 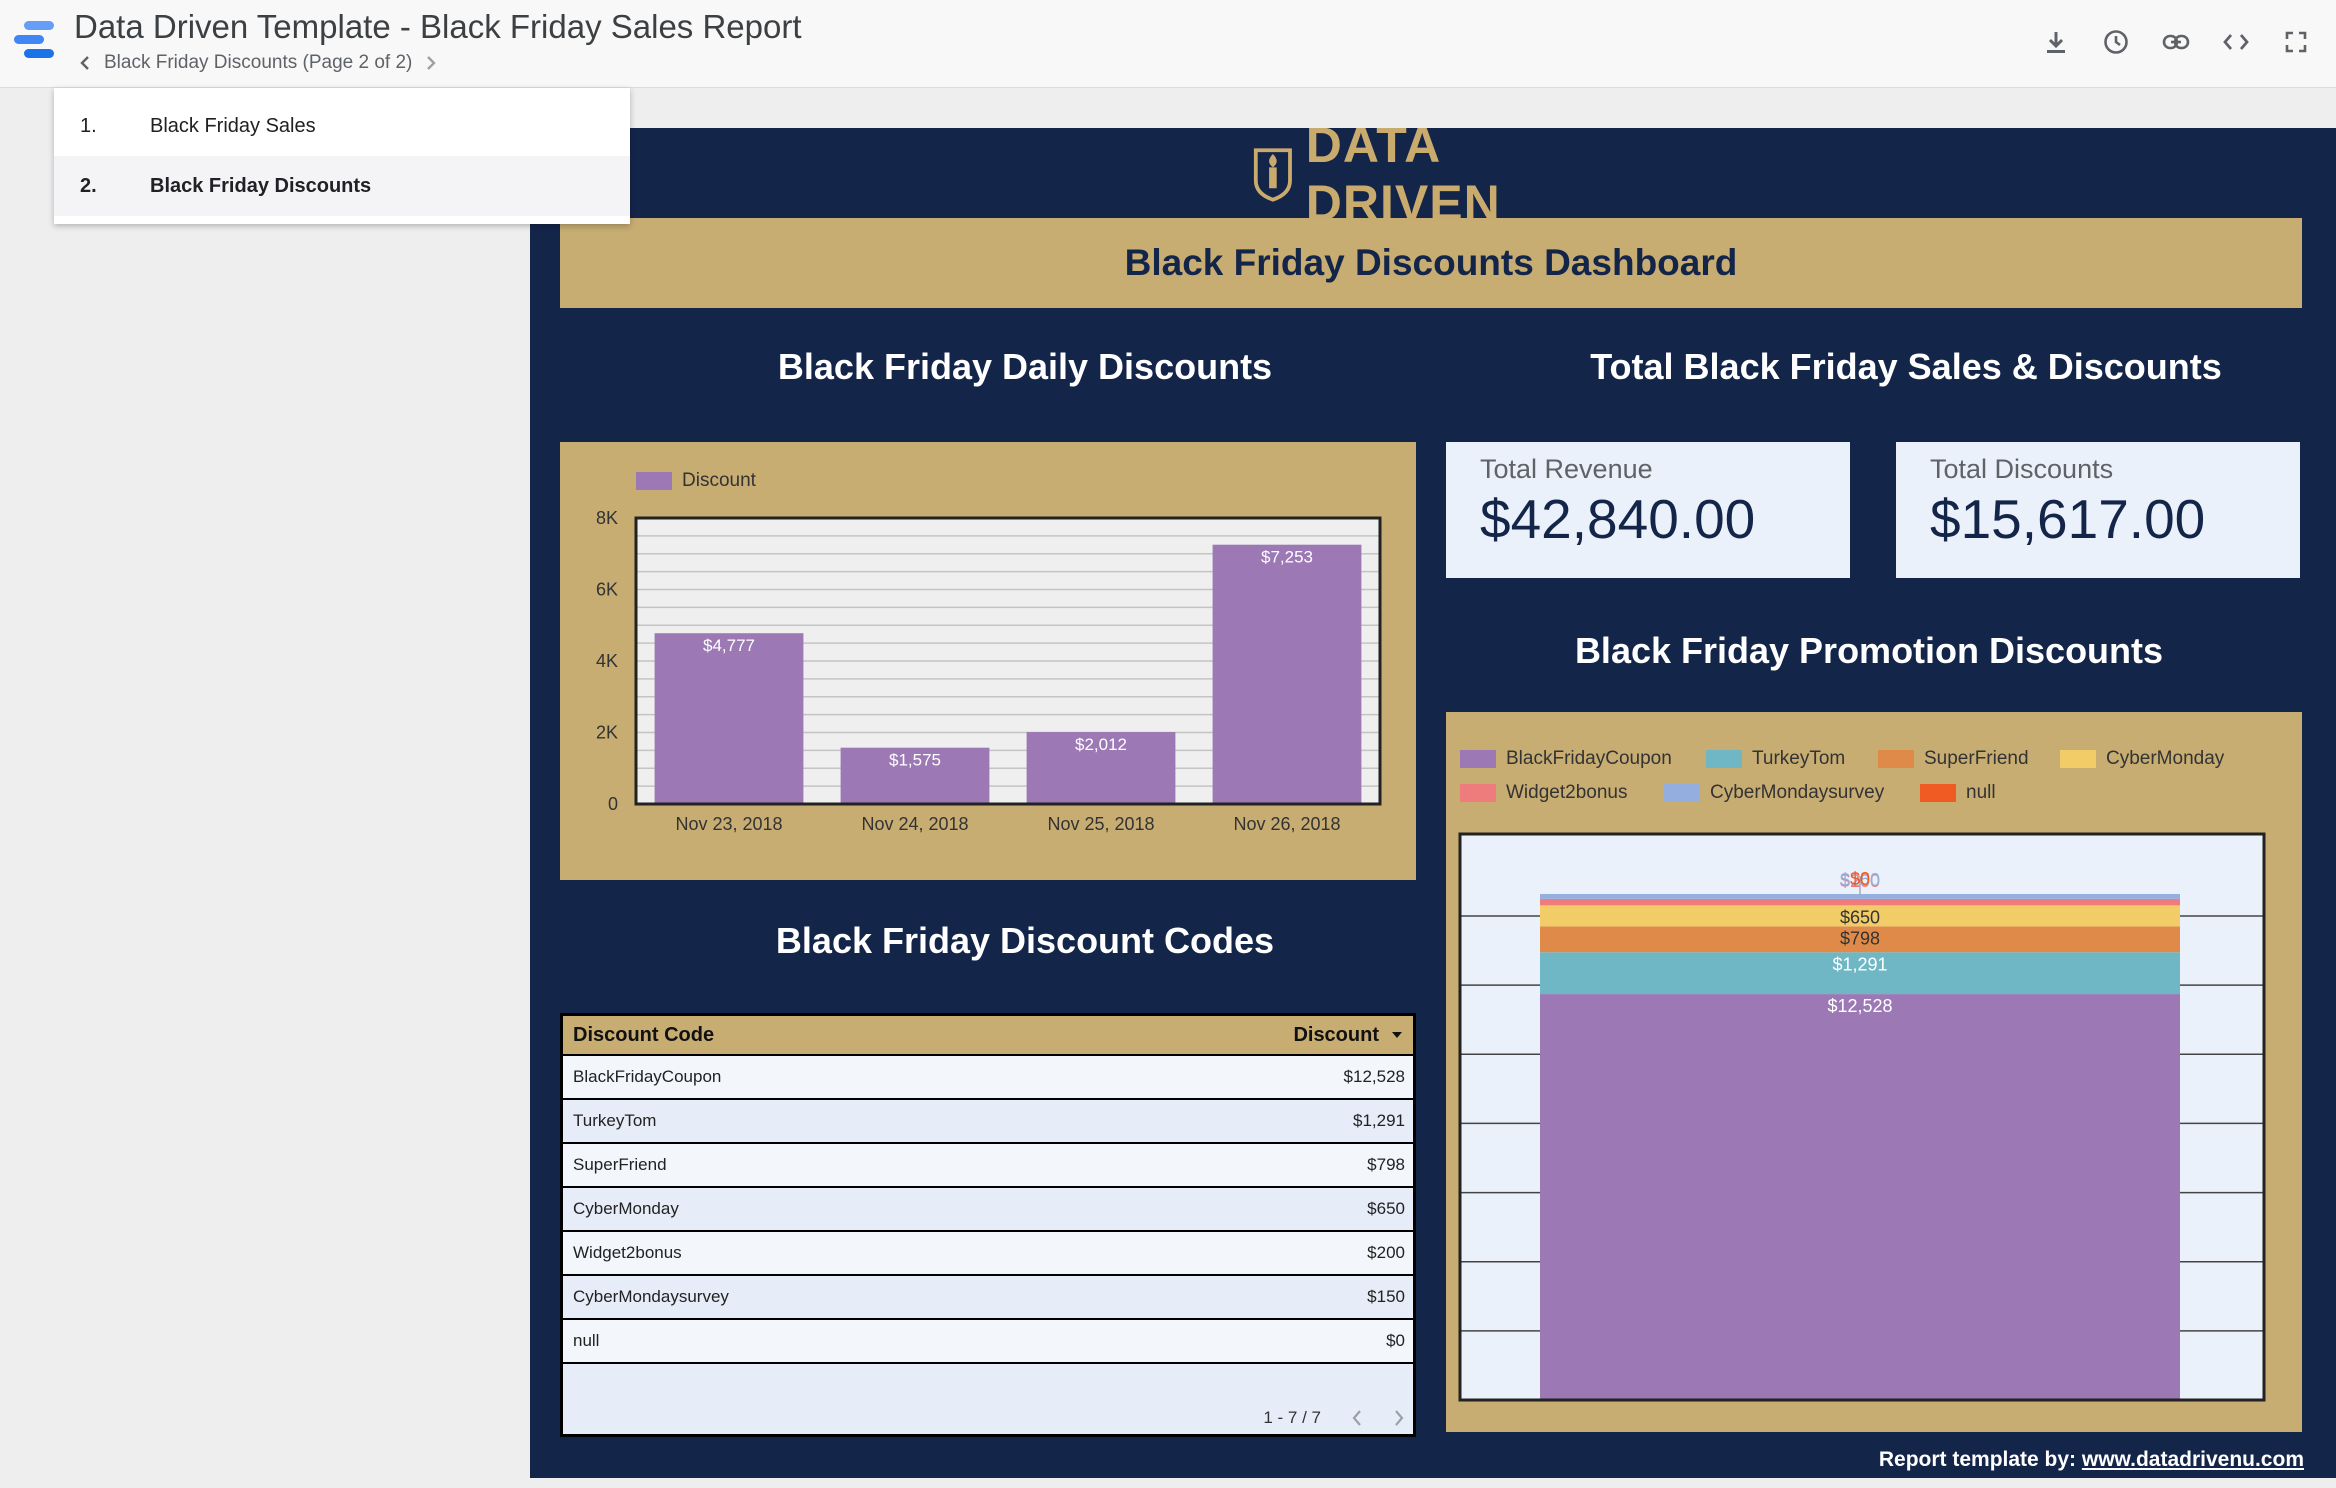 I want to click on toolbar, so click(x=2176, y=42).